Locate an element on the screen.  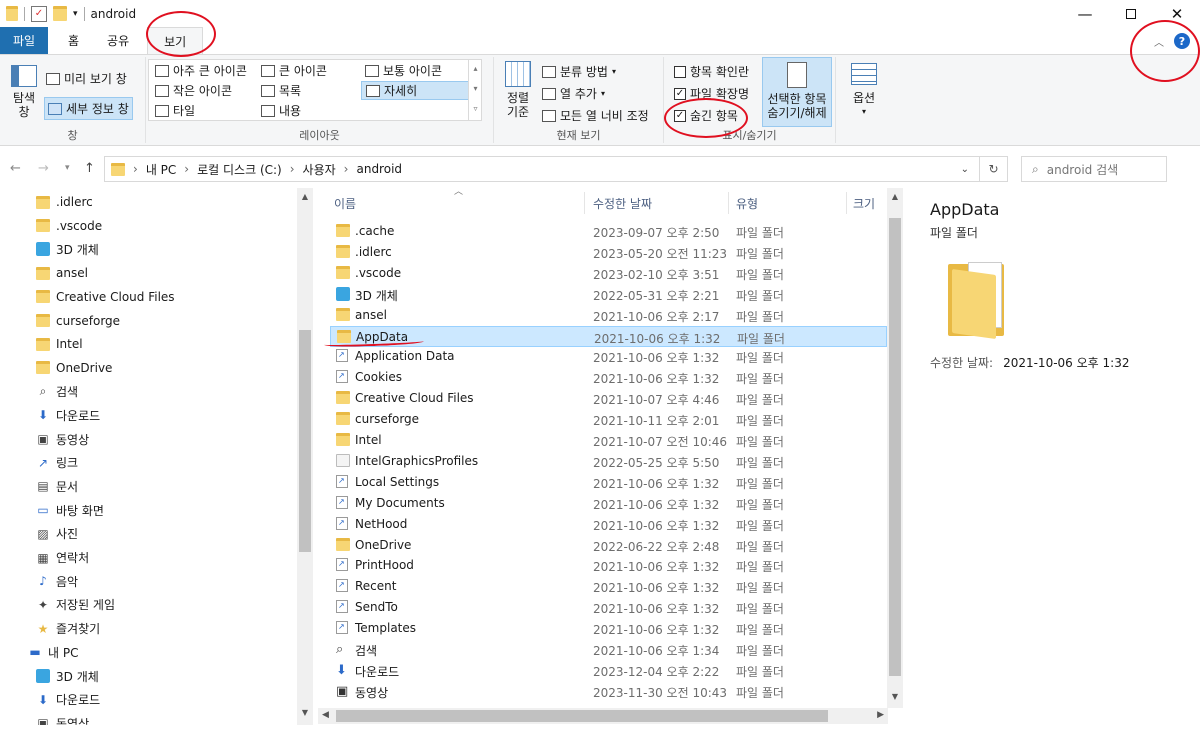
search-box: ⌕ android 검색 is located at coordinates (1094, 169).